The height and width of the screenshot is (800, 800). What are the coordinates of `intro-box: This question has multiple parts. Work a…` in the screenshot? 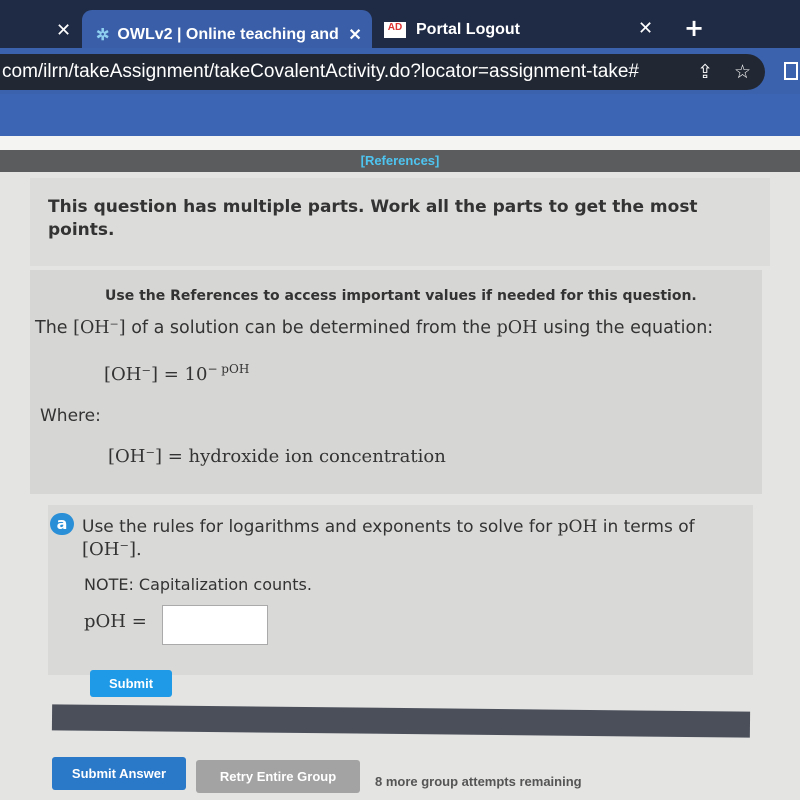 It's located at (400, 222).